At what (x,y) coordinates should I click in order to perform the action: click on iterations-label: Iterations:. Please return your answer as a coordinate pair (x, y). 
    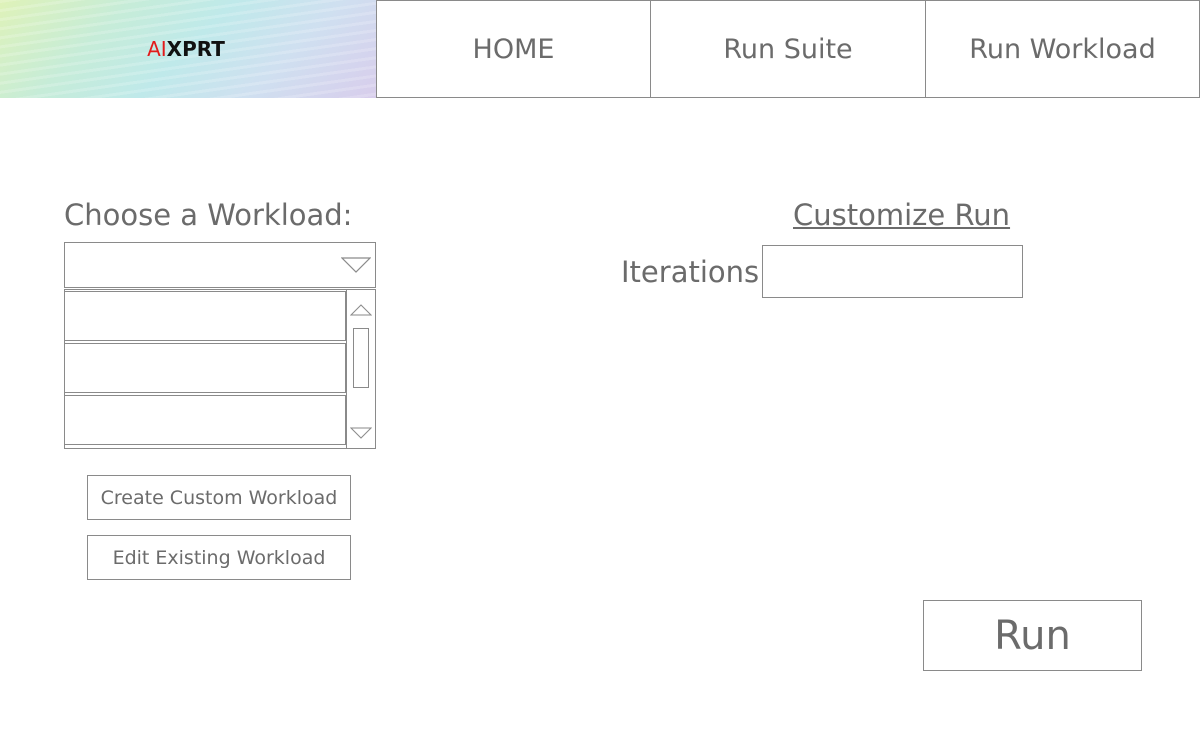
    Looking at the image, I should click on (695, 272).